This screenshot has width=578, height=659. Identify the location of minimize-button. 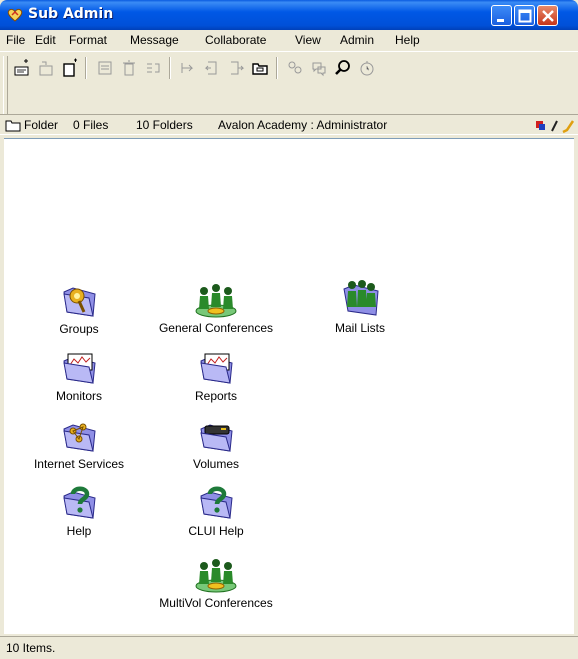
(501, 15).